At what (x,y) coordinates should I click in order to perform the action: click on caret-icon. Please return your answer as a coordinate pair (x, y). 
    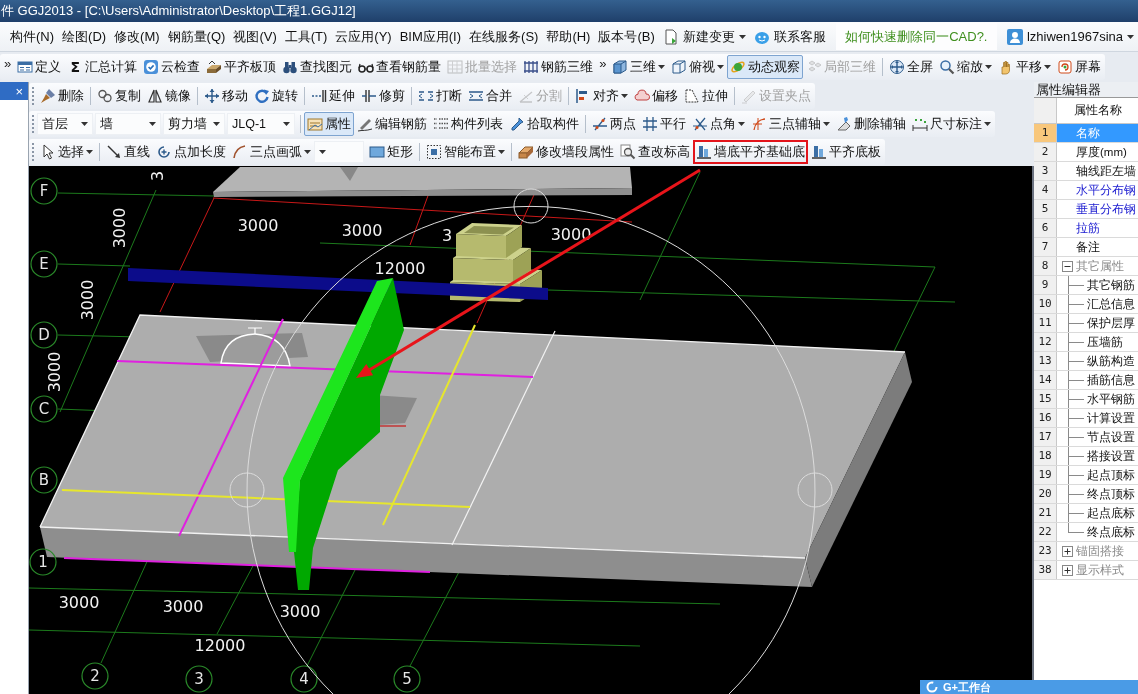
    Looking at the image, I should click on (742, 36).